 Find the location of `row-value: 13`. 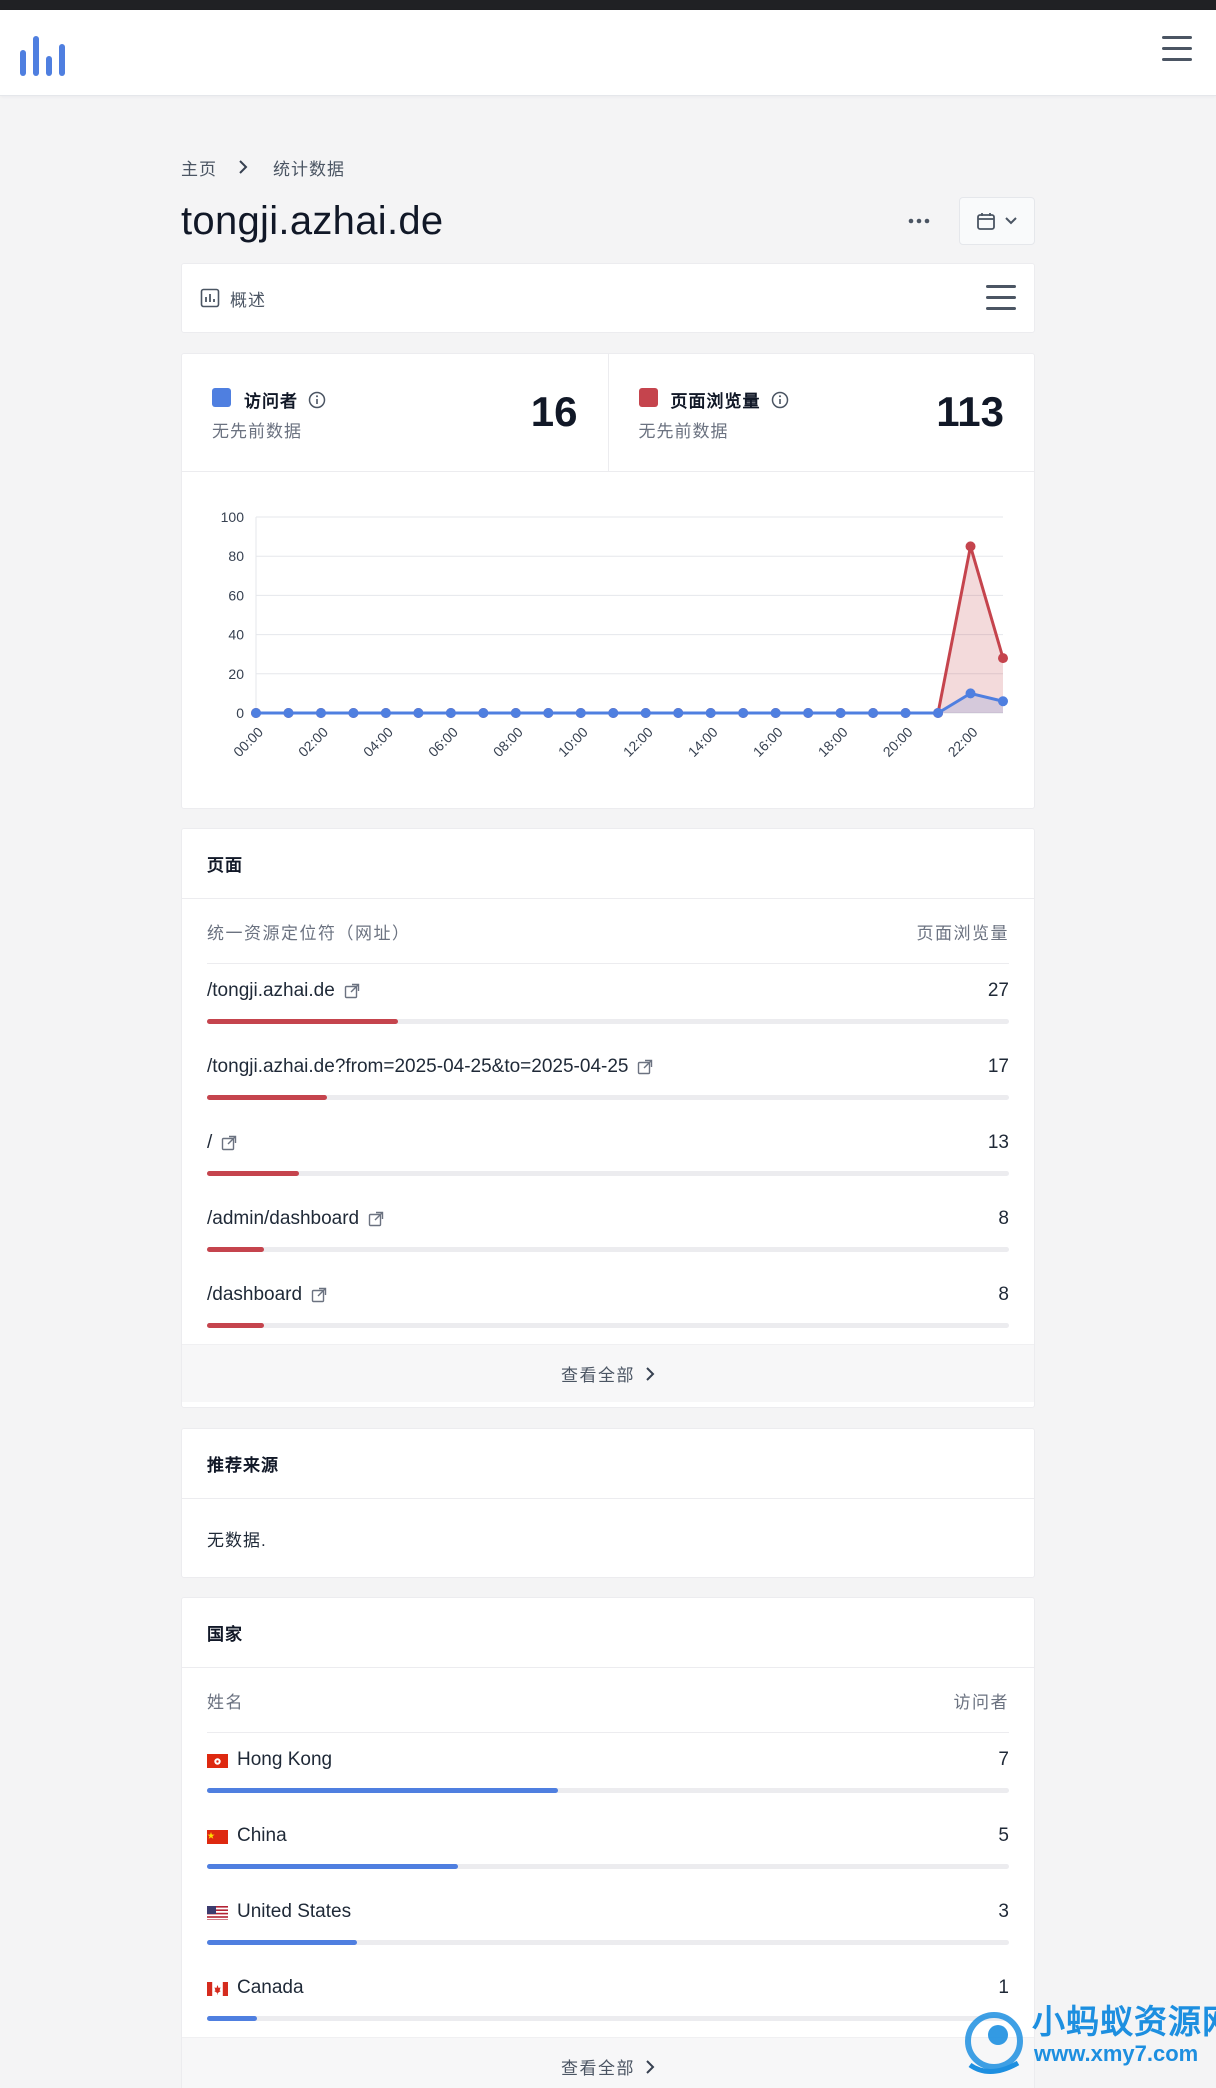

row-value: 13 is located at coordinates (998, 1142).